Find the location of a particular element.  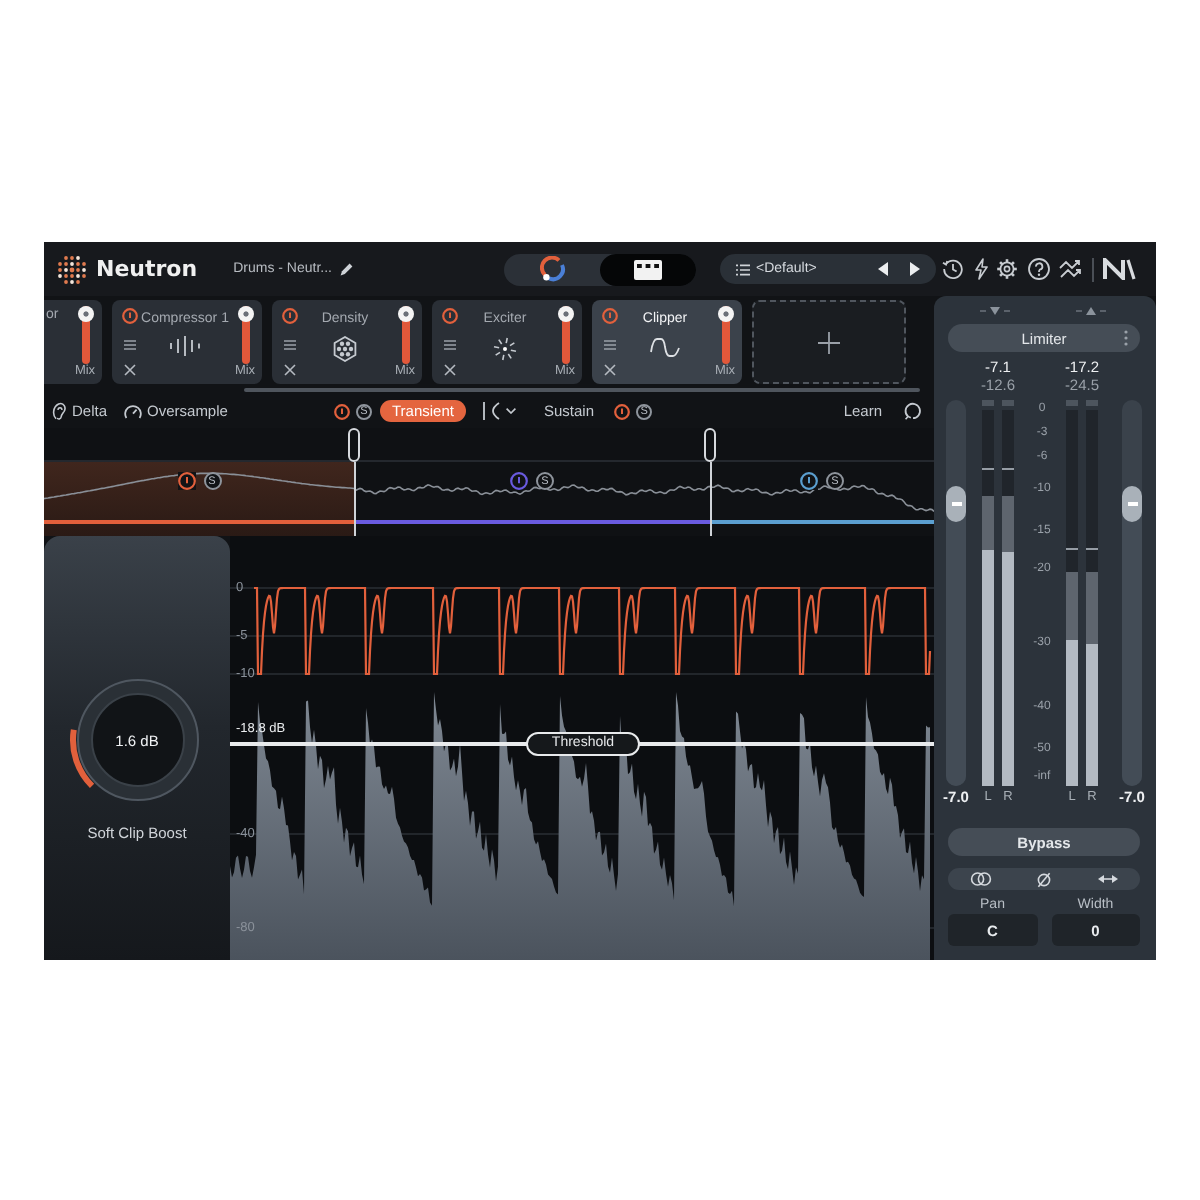

help-icon is located at coordinates (1038, 269).